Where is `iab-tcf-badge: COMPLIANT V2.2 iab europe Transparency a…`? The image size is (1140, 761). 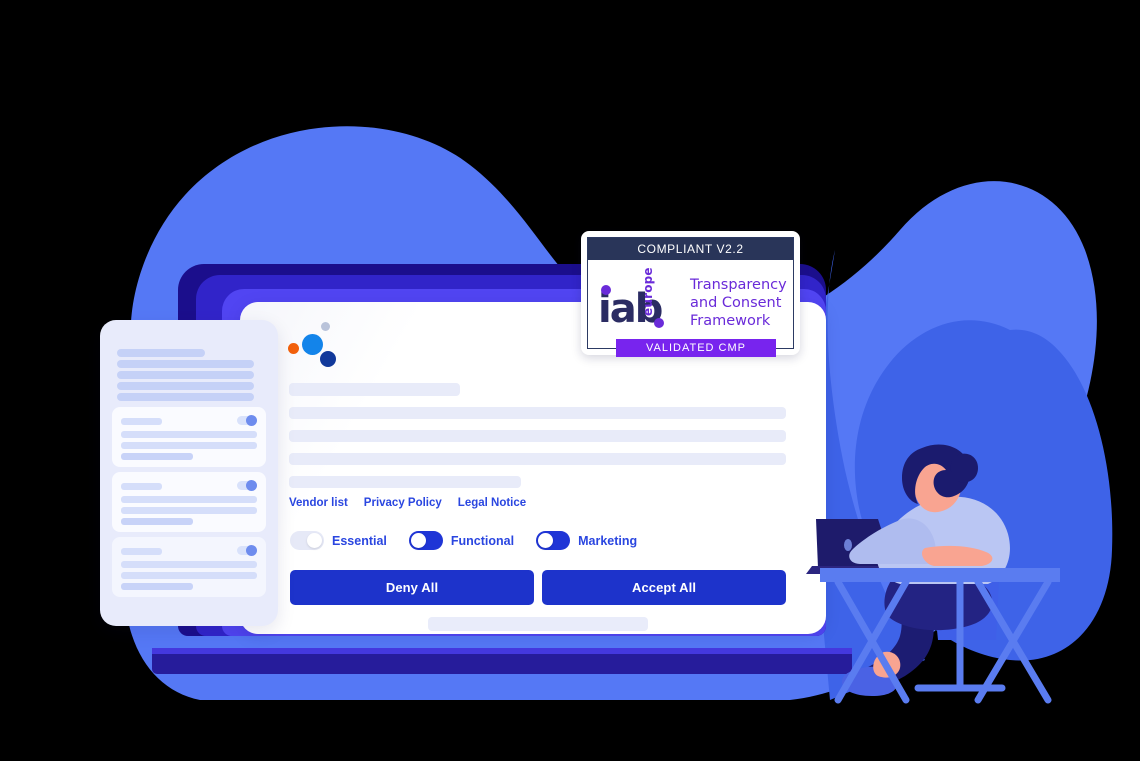
iab-tcf-badge: COMPLIANT V2.2 iab europe Transparency a… is located at coordinates (690, 294).